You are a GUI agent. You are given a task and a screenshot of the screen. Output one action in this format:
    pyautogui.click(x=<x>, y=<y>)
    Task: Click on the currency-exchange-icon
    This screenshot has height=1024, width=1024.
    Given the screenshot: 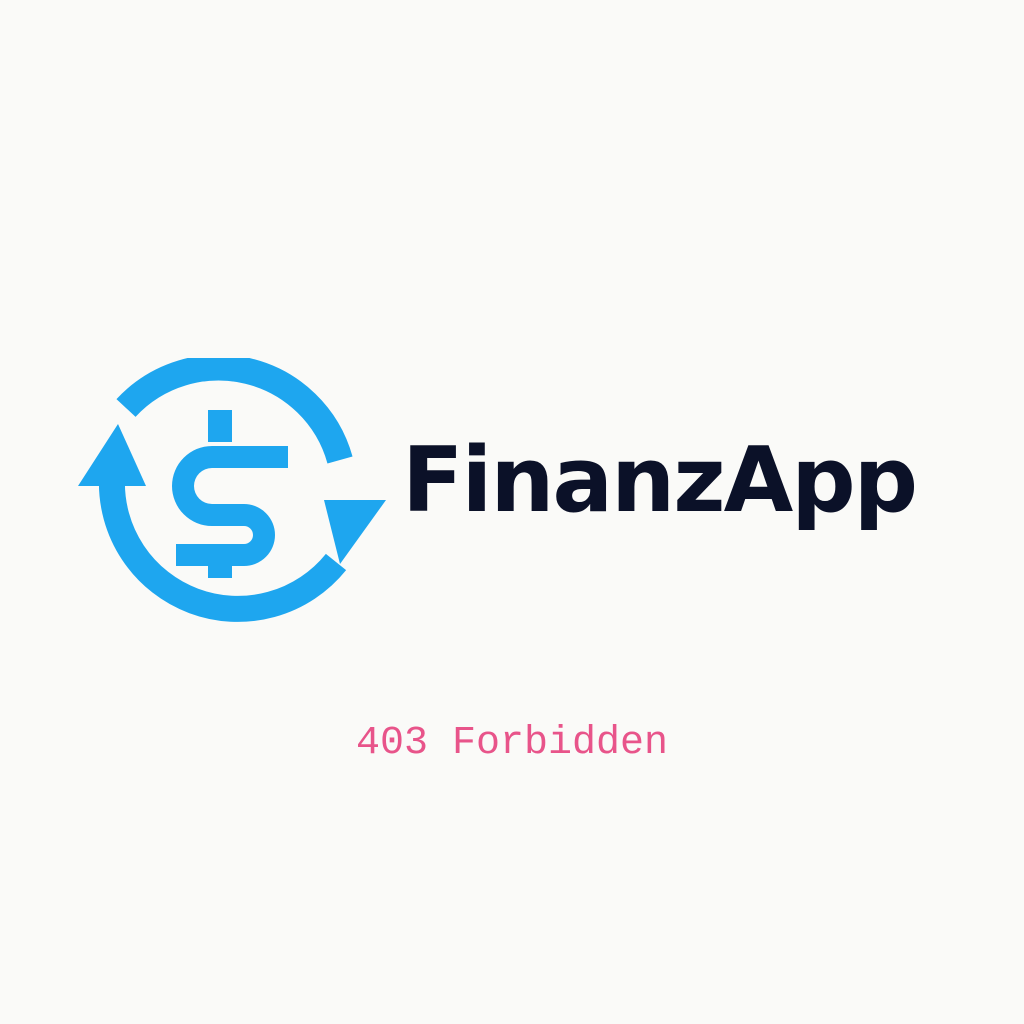 What is the action you would take?
    pyautogui.click(x=232, y=496)
    